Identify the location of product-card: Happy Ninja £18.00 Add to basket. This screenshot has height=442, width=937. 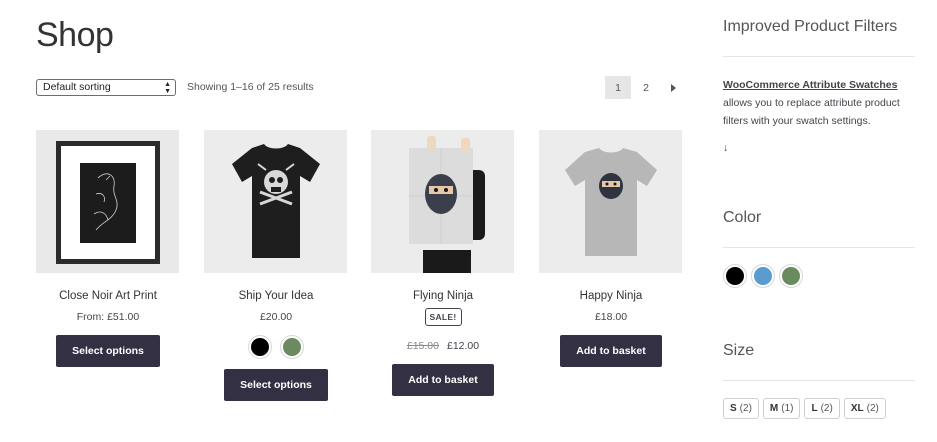
(611, 248).